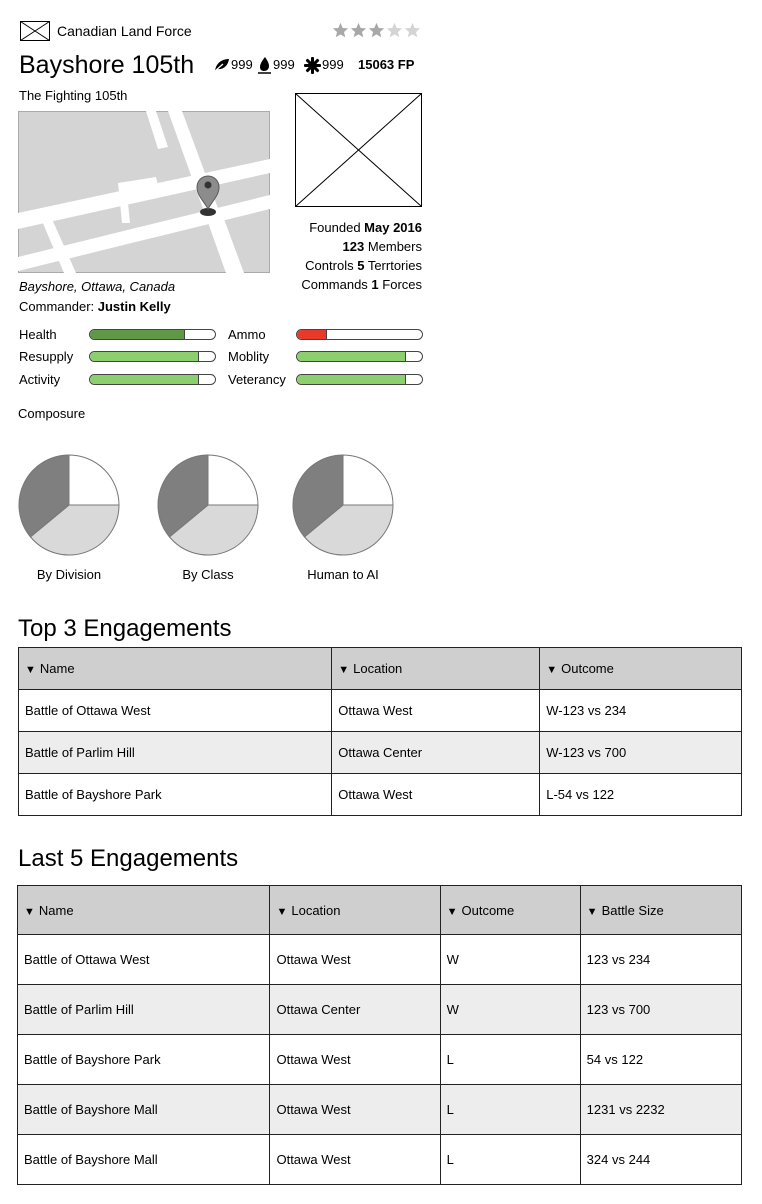 The image size is (762, 1204). I want to click on resource-gear: 999, so click(324, 65).